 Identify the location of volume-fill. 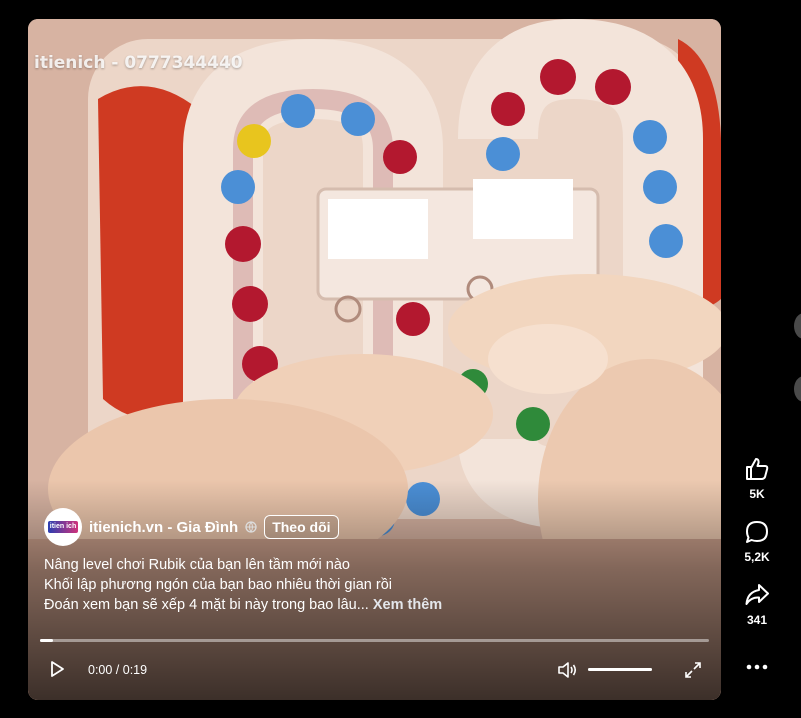
(620, 669).